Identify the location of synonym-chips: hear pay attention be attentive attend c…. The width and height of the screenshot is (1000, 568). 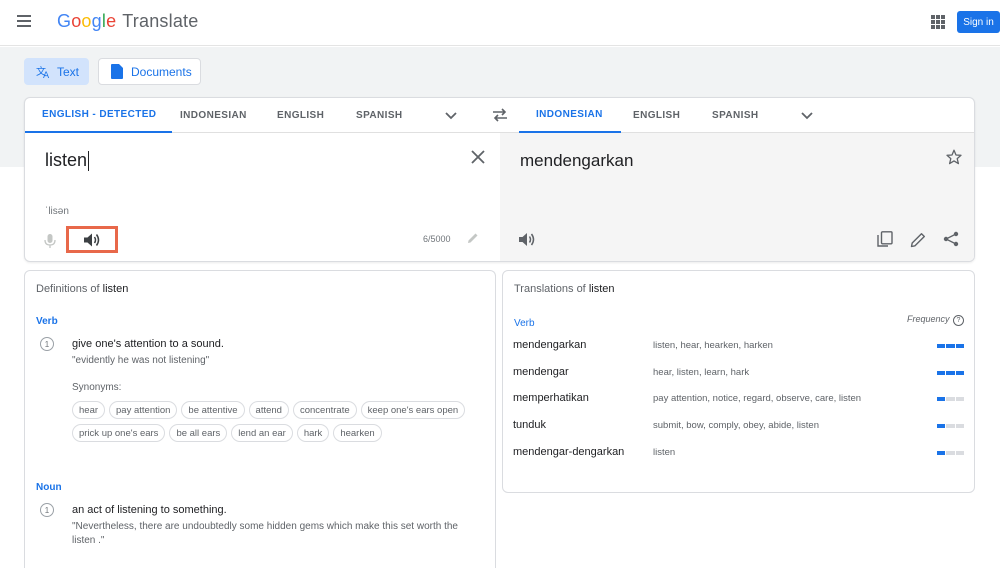
(277, 421).